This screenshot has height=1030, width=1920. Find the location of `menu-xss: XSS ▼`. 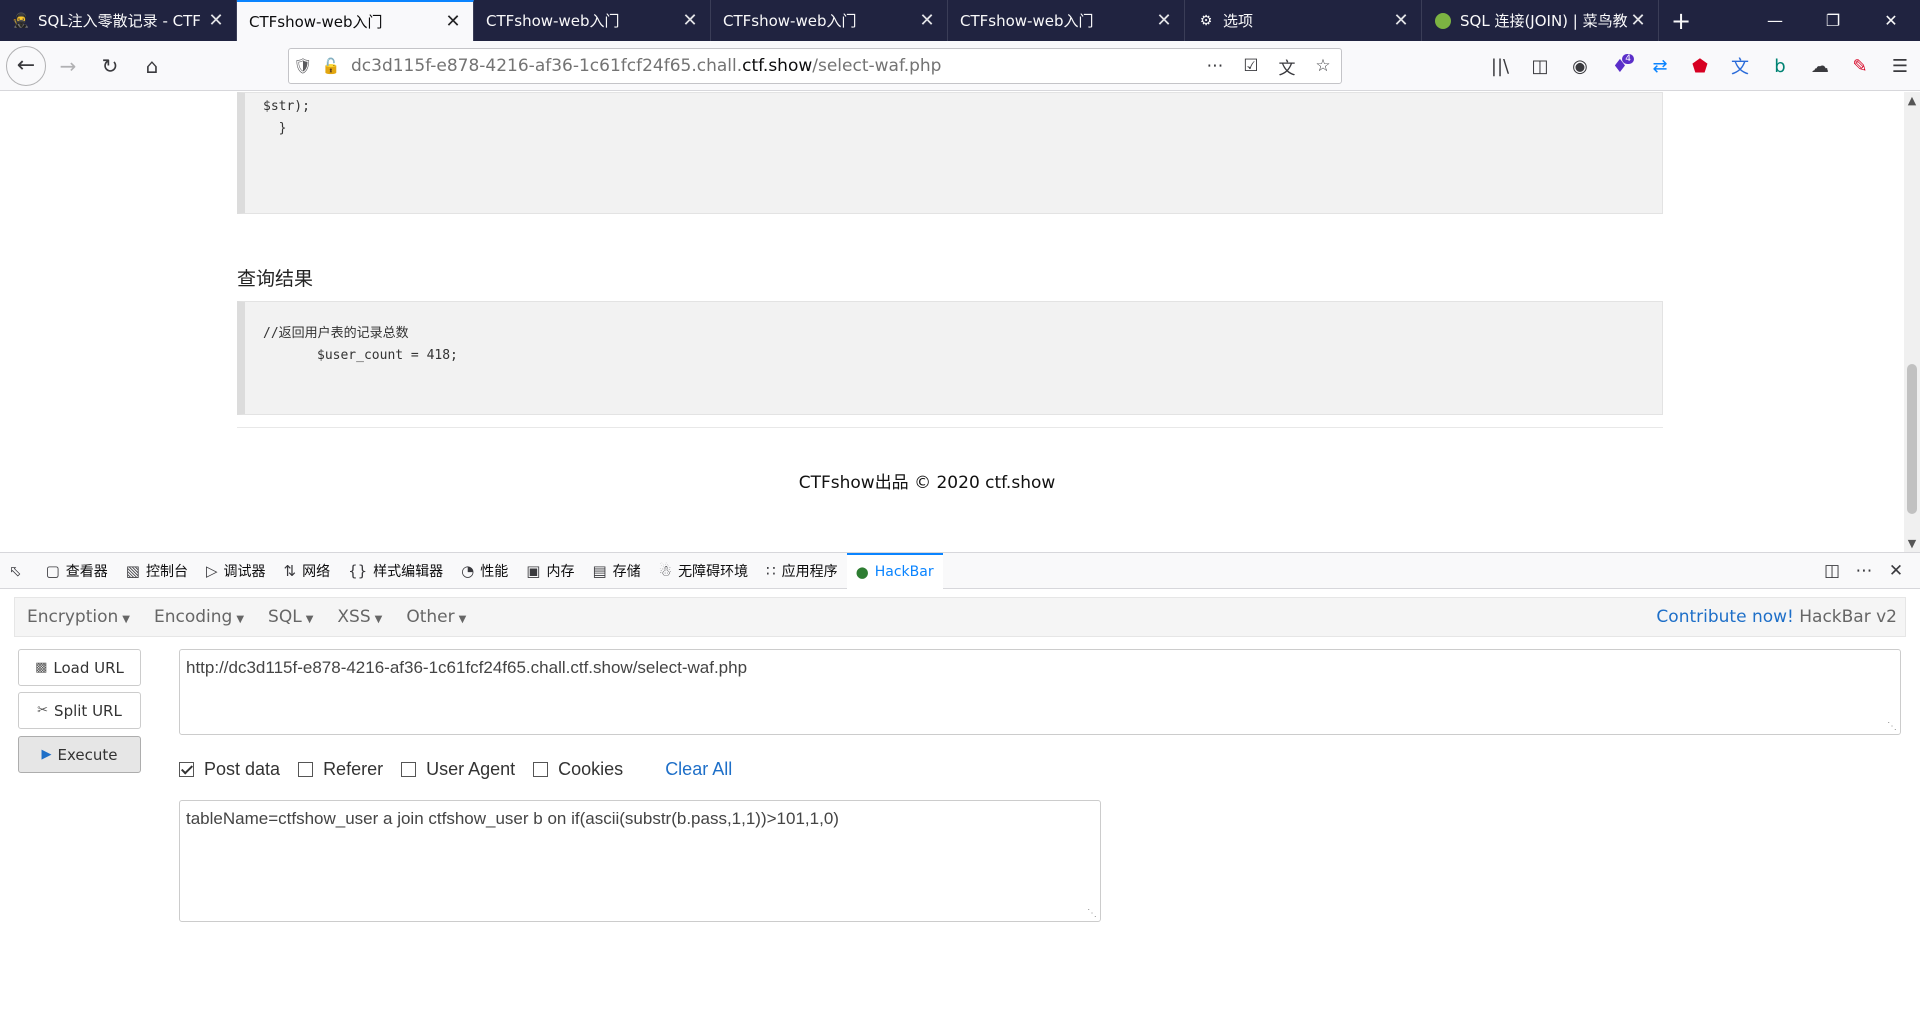

menu-xss: XSS ▼ is located at coordinates (359, 617).